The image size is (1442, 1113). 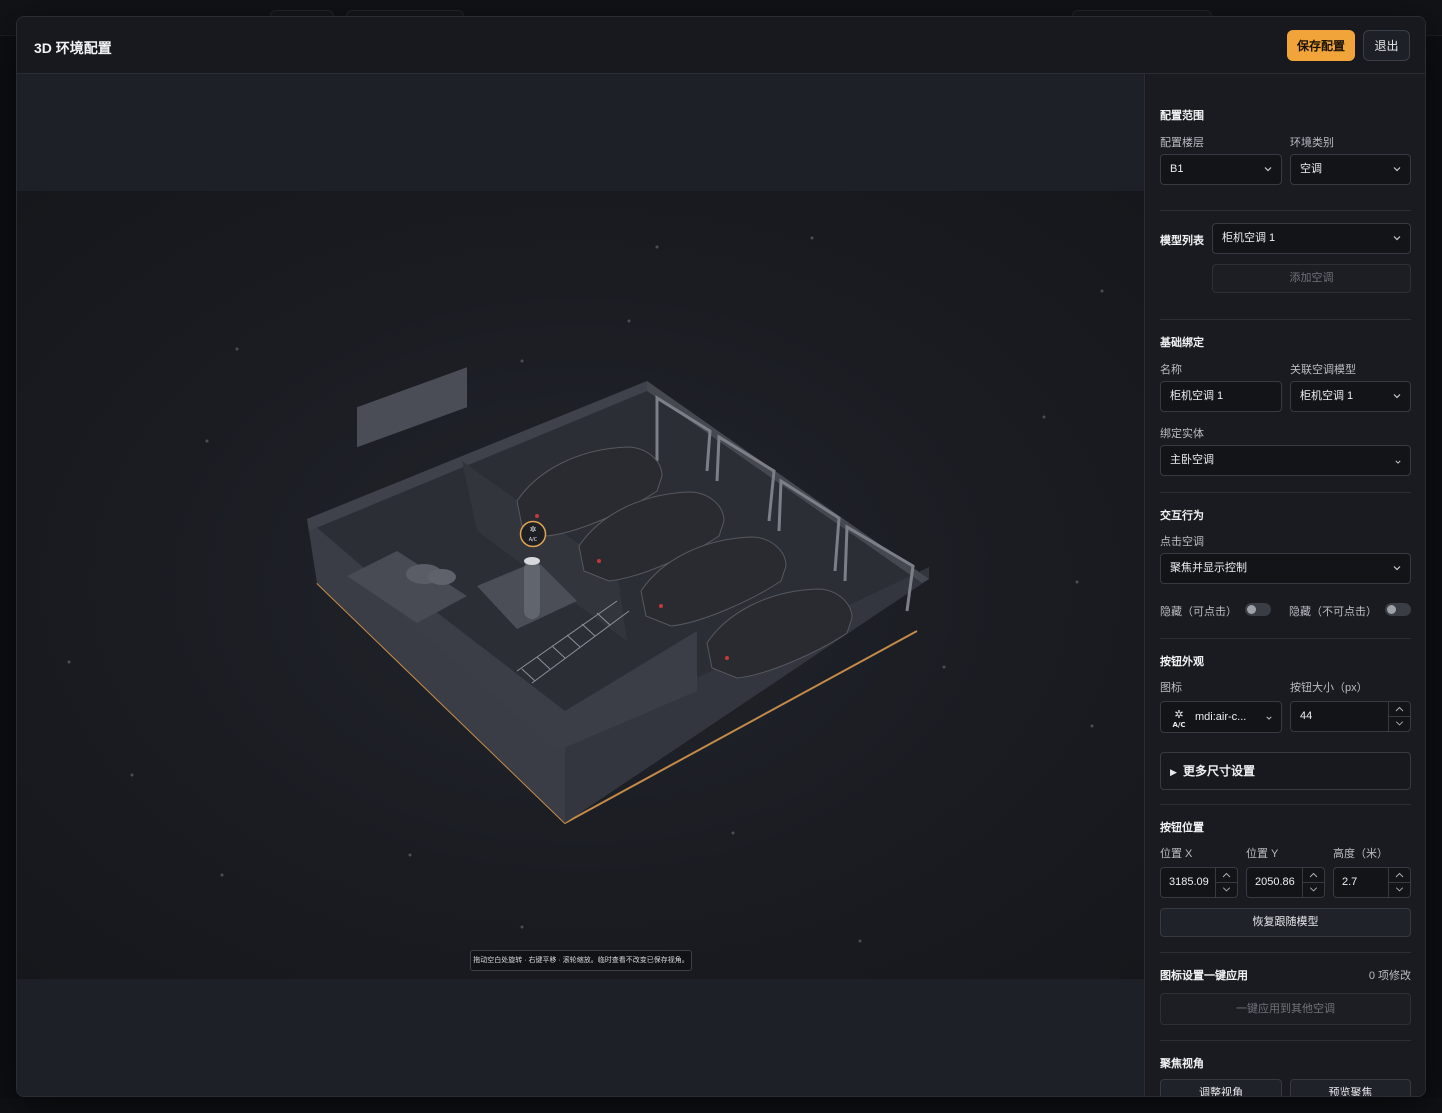 I want to click on binding-title: 基础绑定, so click(x=1182, y=343).